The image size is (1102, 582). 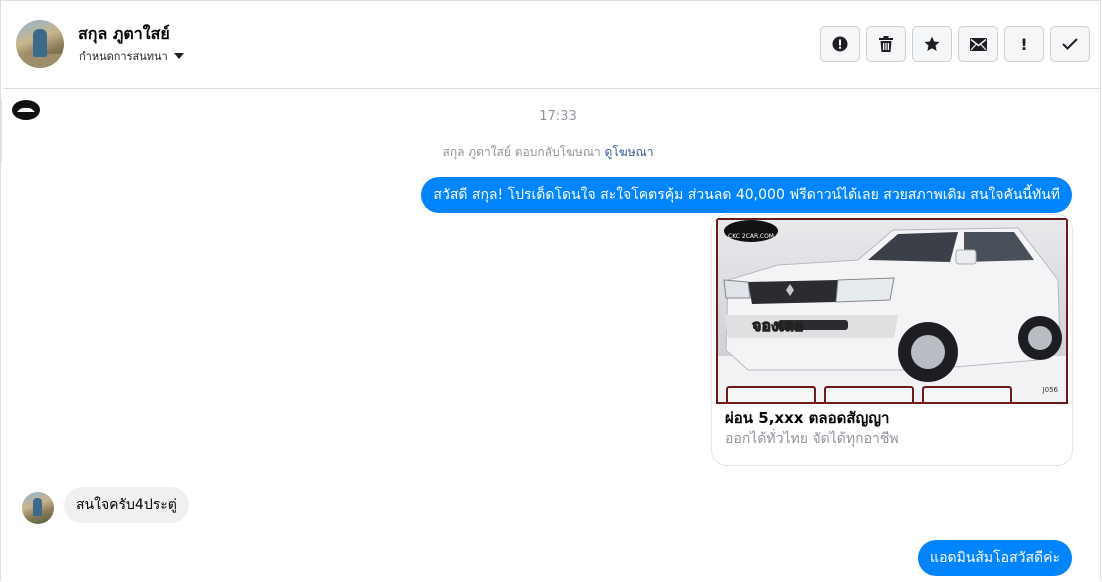 I want to click on incoming-message: สนใจครับ4ประตู่, so click(x=126, y=505).